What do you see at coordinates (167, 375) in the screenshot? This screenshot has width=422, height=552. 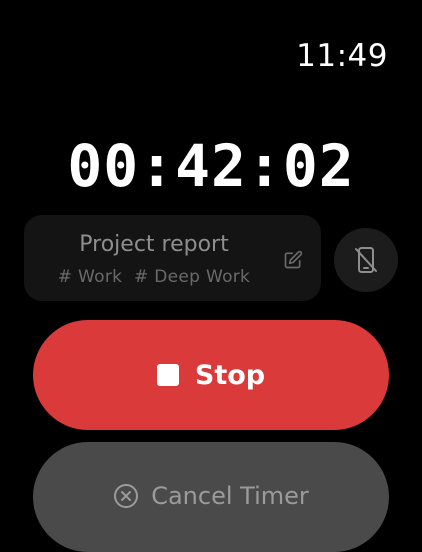 I see `stop-icon` at bounding box center [167, 375].